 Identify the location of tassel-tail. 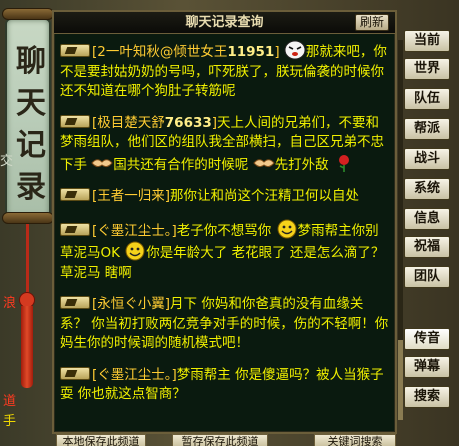
(27, 347).